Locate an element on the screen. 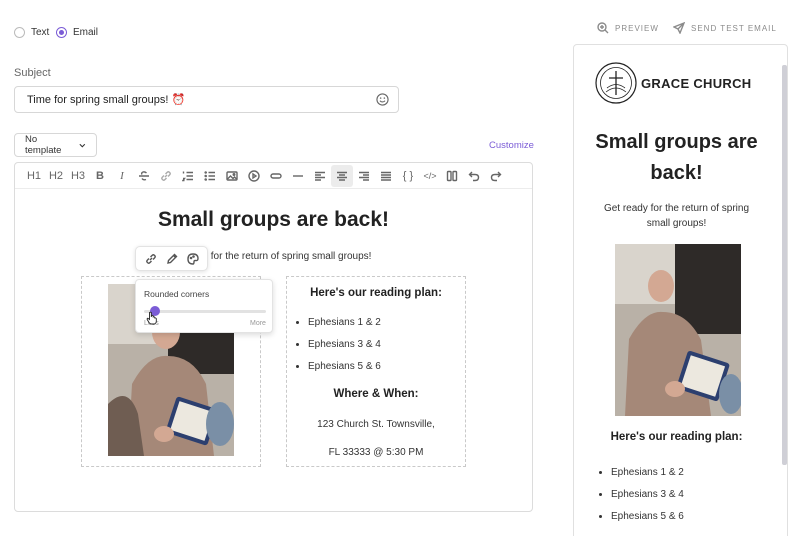  church-name: GRACE CHURCH is located at coordinates (696, 83).